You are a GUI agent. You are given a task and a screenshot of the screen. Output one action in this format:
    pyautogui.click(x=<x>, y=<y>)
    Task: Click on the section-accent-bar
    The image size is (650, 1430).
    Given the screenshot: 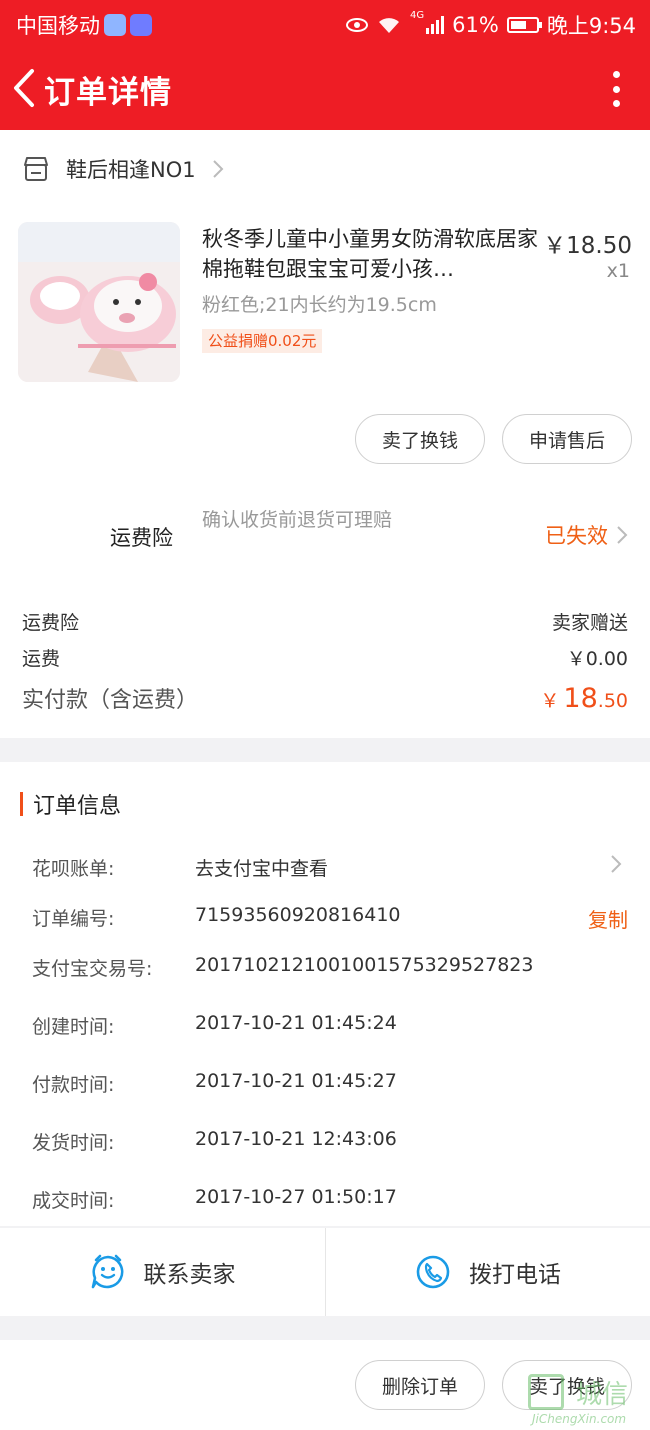 What is the action you would take?
    pyautogui.click(x=21, y=804)
    